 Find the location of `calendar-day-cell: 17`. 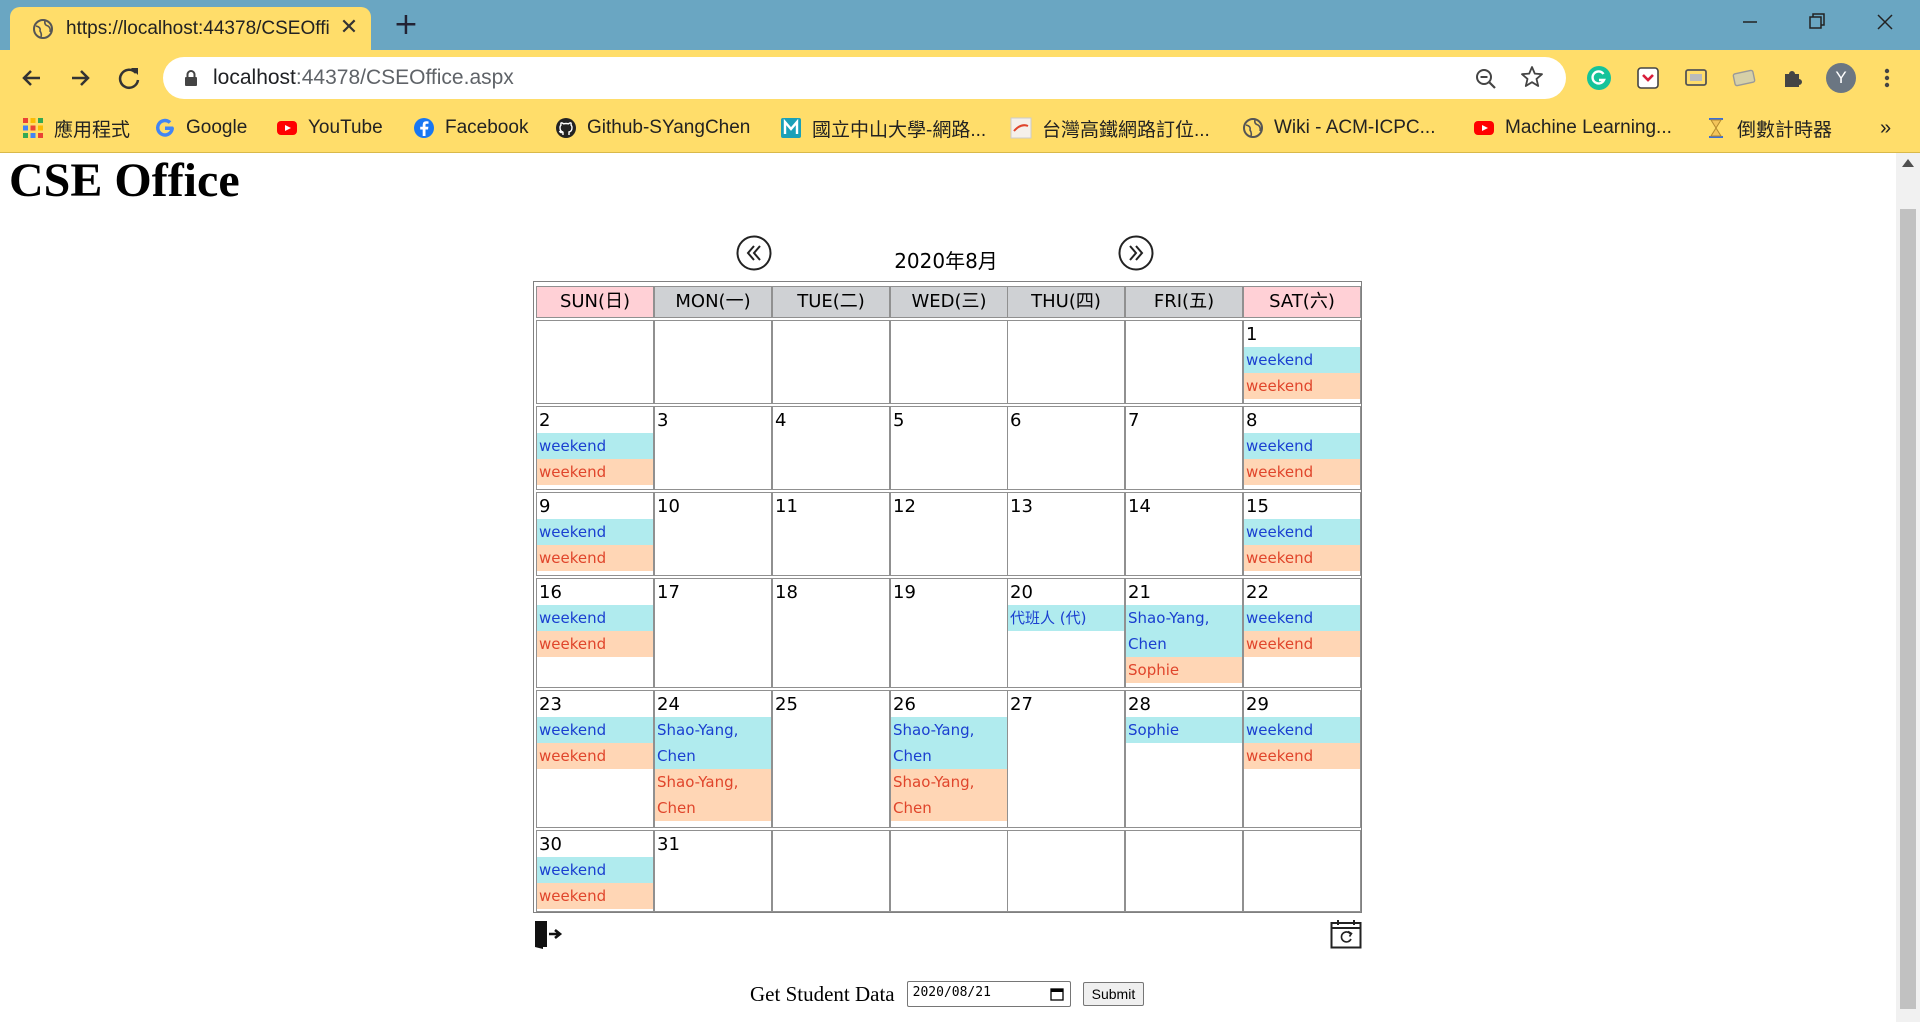

calendar-day-cell: 17 is located at coordinates (713, 633).